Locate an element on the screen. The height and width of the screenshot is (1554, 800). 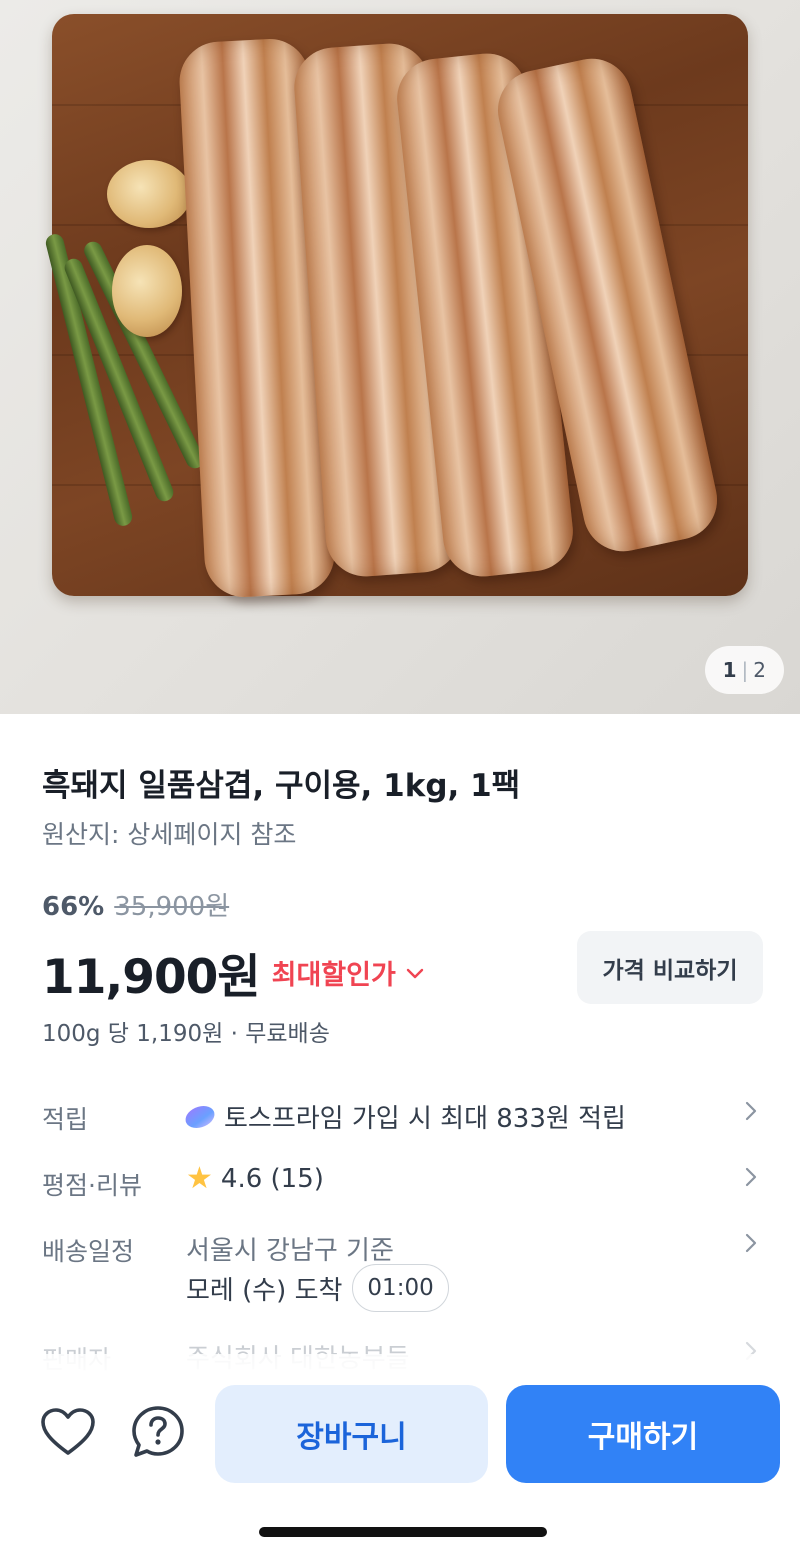
image-current-index: 1 is located at coordinates (729, 670).